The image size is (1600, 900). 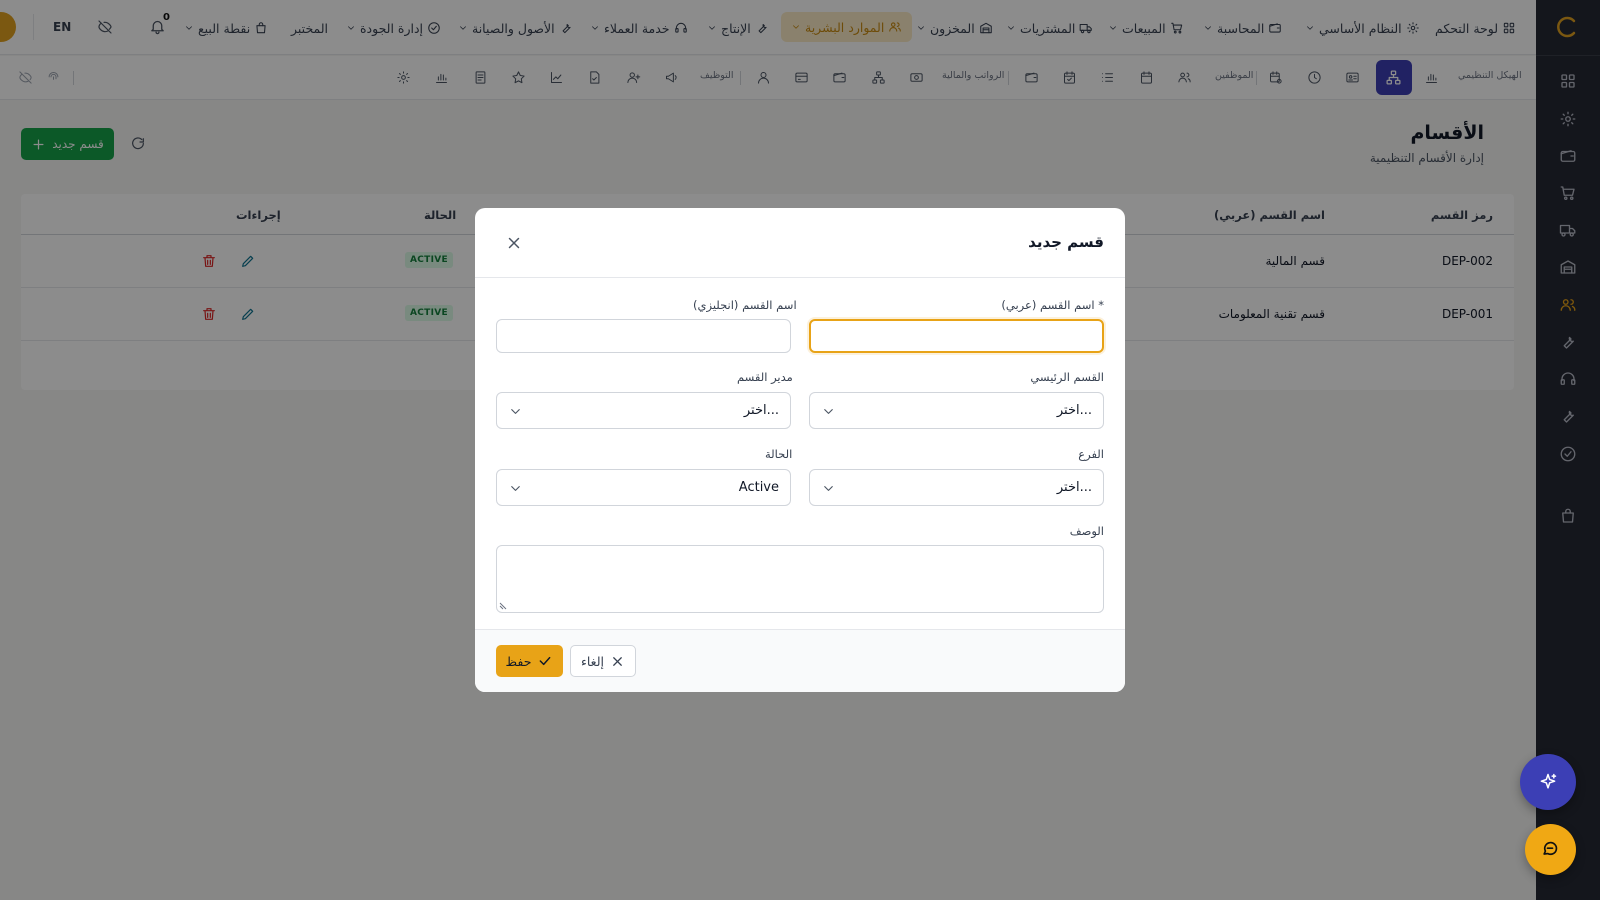 I want to click on name-ar-field, so click(x=956, y=336).